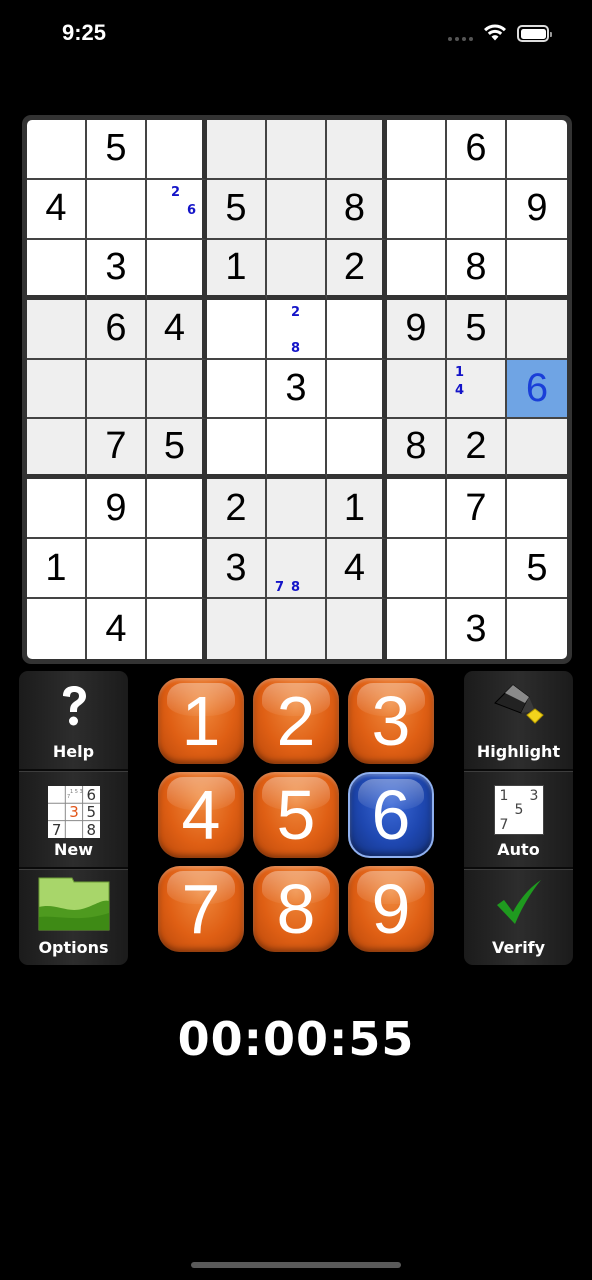  What do you see at coordinates (201, 815) in the screenshot?
I see `number-key-4: 4` at bounding box center [201, 815].